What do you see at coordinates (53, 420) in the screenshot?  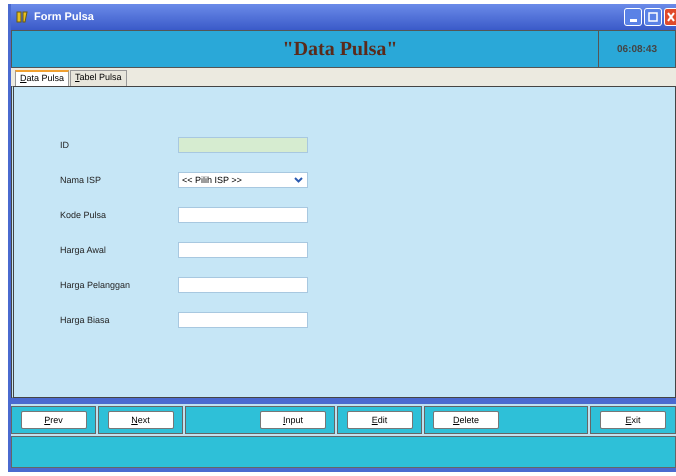 I see `action-button: Prev` at bounding box center [53, 420].